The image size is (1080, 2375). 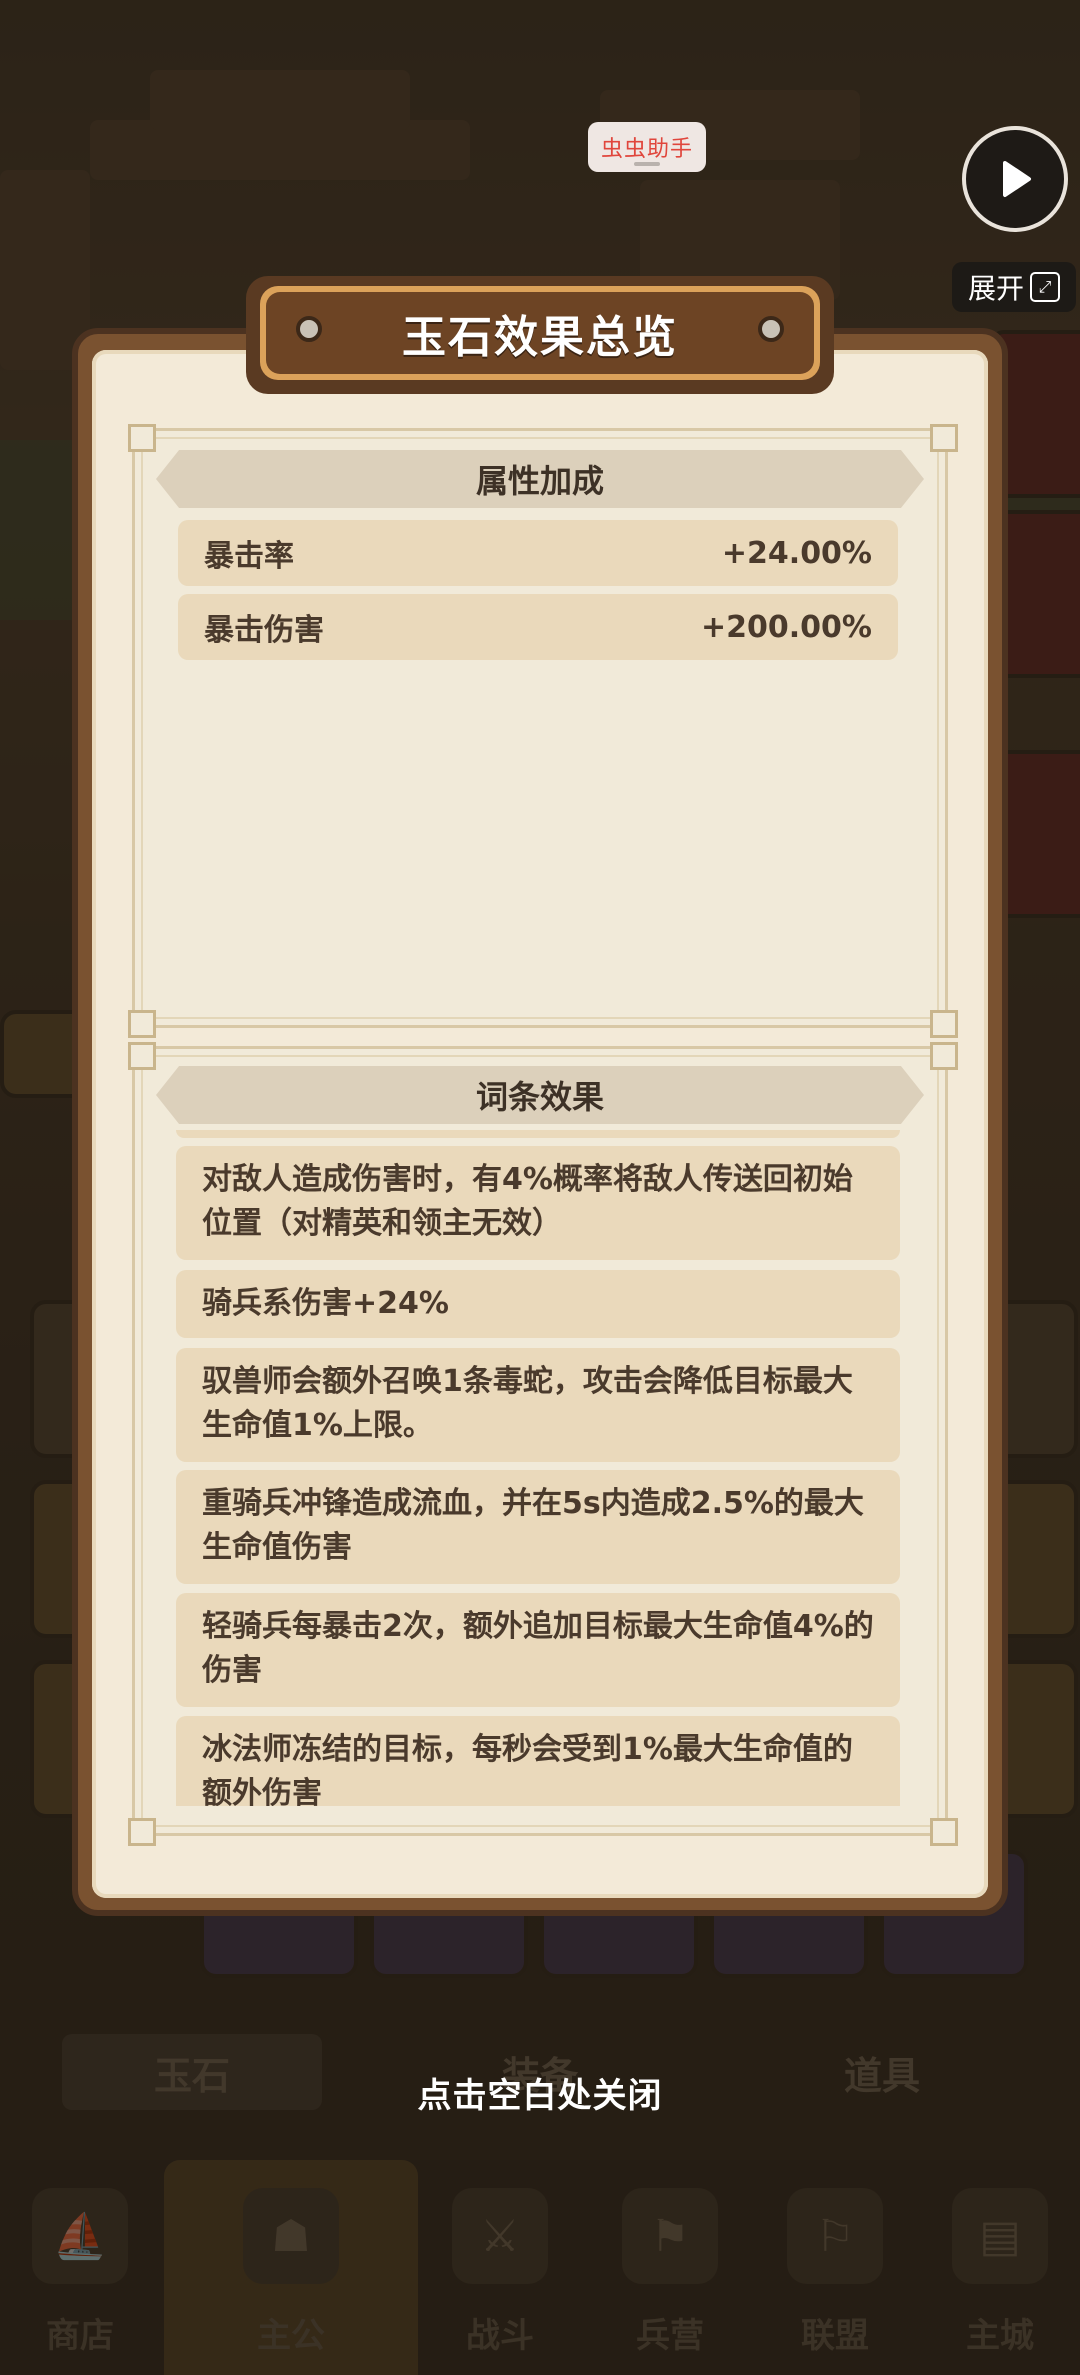 I want to click on play-icon, so click(x=1017, y=179).